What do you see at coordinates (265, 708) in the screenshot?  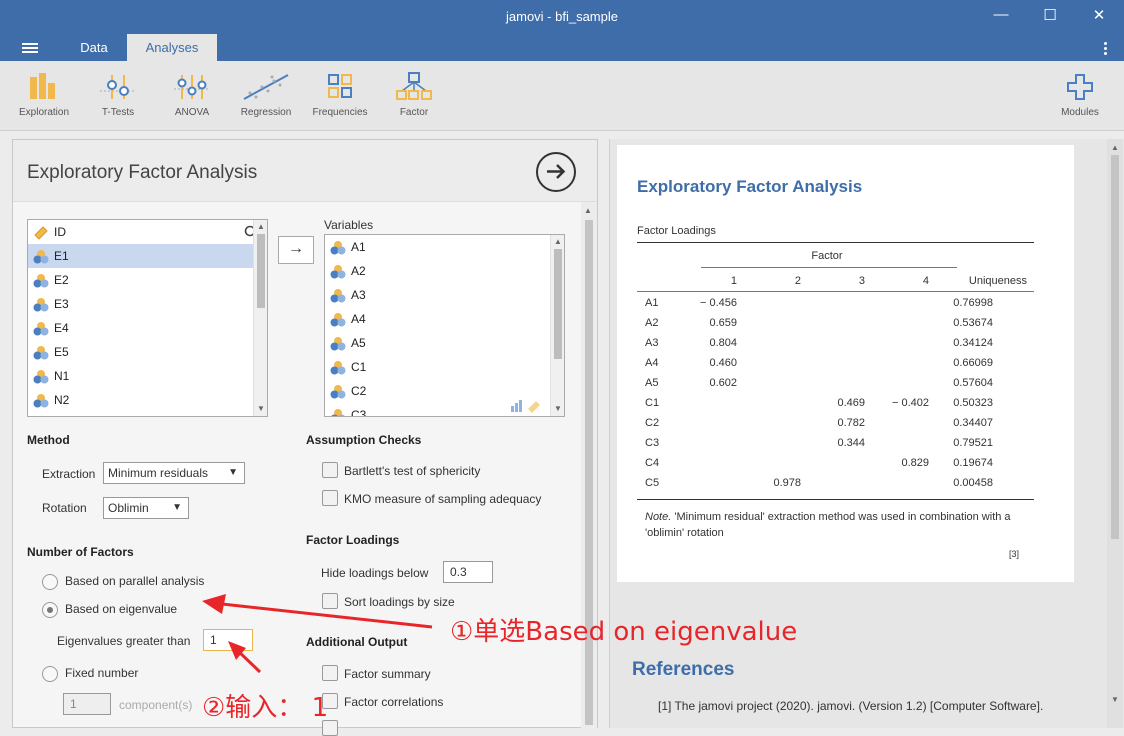 I see `annotation-step-2: ②输入： 1` at bounding box center [265, 708].